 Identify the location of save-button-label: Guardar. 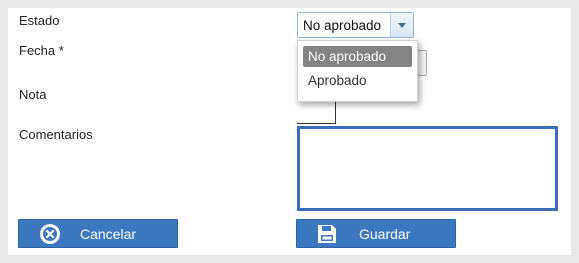
(385, 234).